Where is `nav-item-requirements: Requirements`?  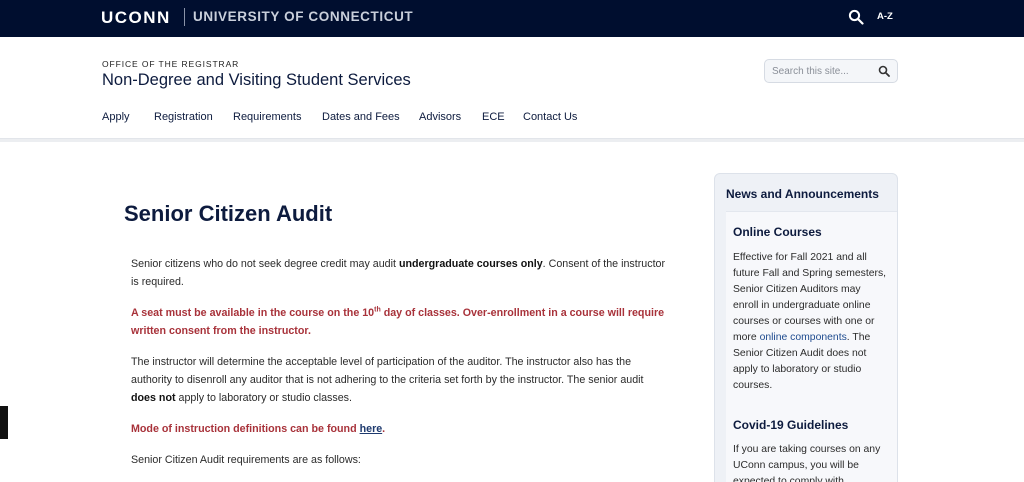 nav-item-requirements: Requirements is located at coordinates (267, 117).